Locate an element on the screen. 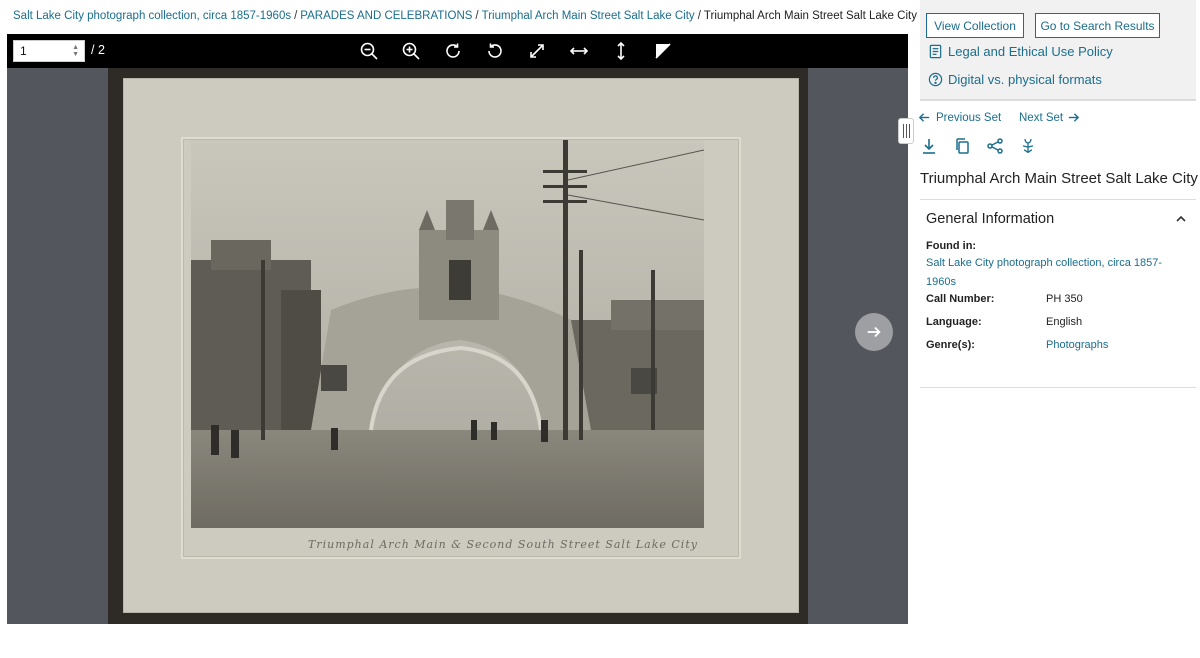 The width and height of the screenshot is (1200, 658). share-icon is located at coordinates (995, 146).